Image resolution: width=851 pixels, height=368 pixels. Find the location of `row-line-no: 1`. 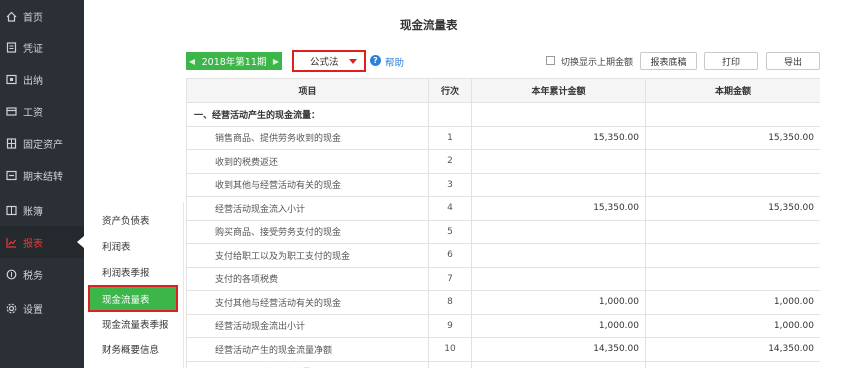

row-line-no: 1 is located at coordinates (450, 137).